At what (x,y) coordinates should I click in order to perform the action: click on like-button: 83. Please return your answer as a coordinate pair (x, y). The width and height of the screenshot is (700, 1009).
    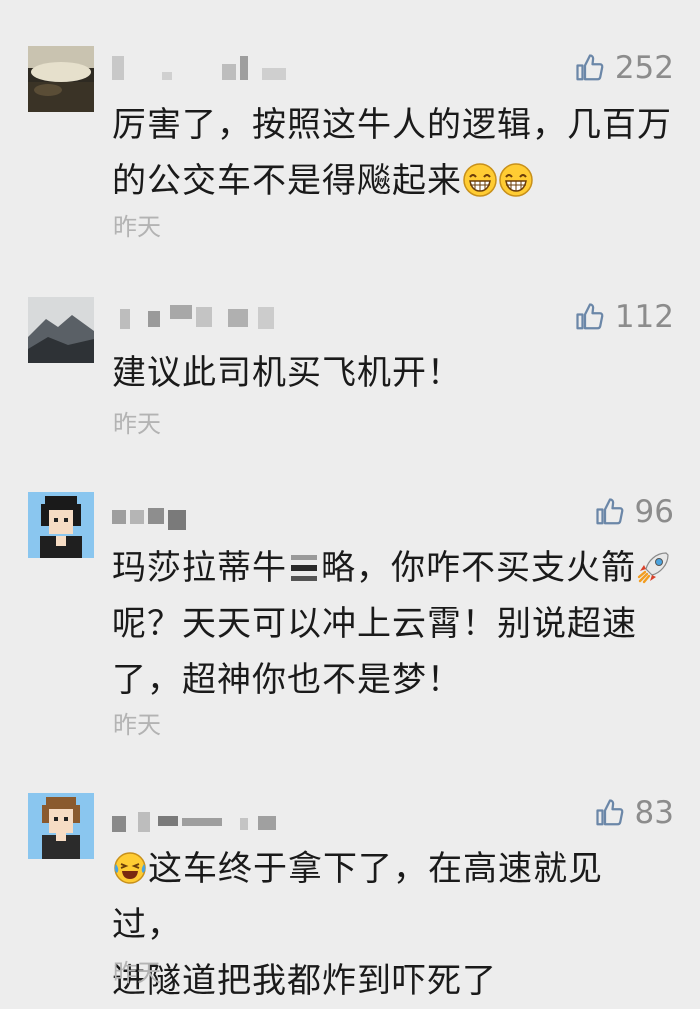
    Looking at the image, I should click on (634, 813).